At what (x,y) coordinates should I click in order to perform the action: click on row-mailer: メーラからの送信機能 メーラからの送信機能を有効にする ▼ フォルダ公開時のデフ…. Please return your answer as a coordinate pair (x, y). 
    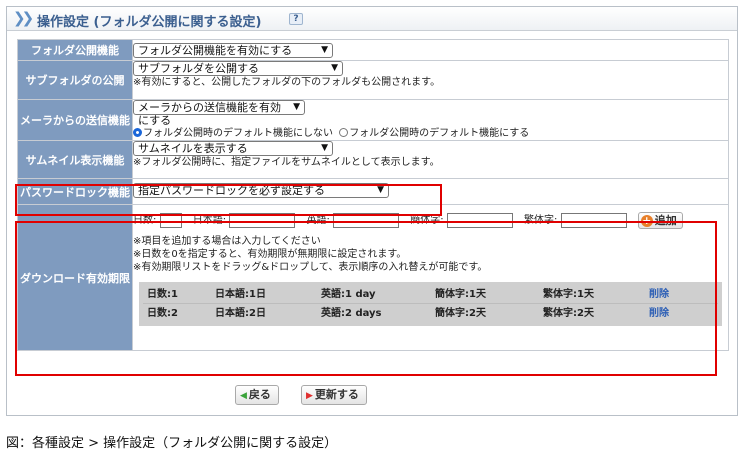
    Looking at the image, I should click on (373, 120).